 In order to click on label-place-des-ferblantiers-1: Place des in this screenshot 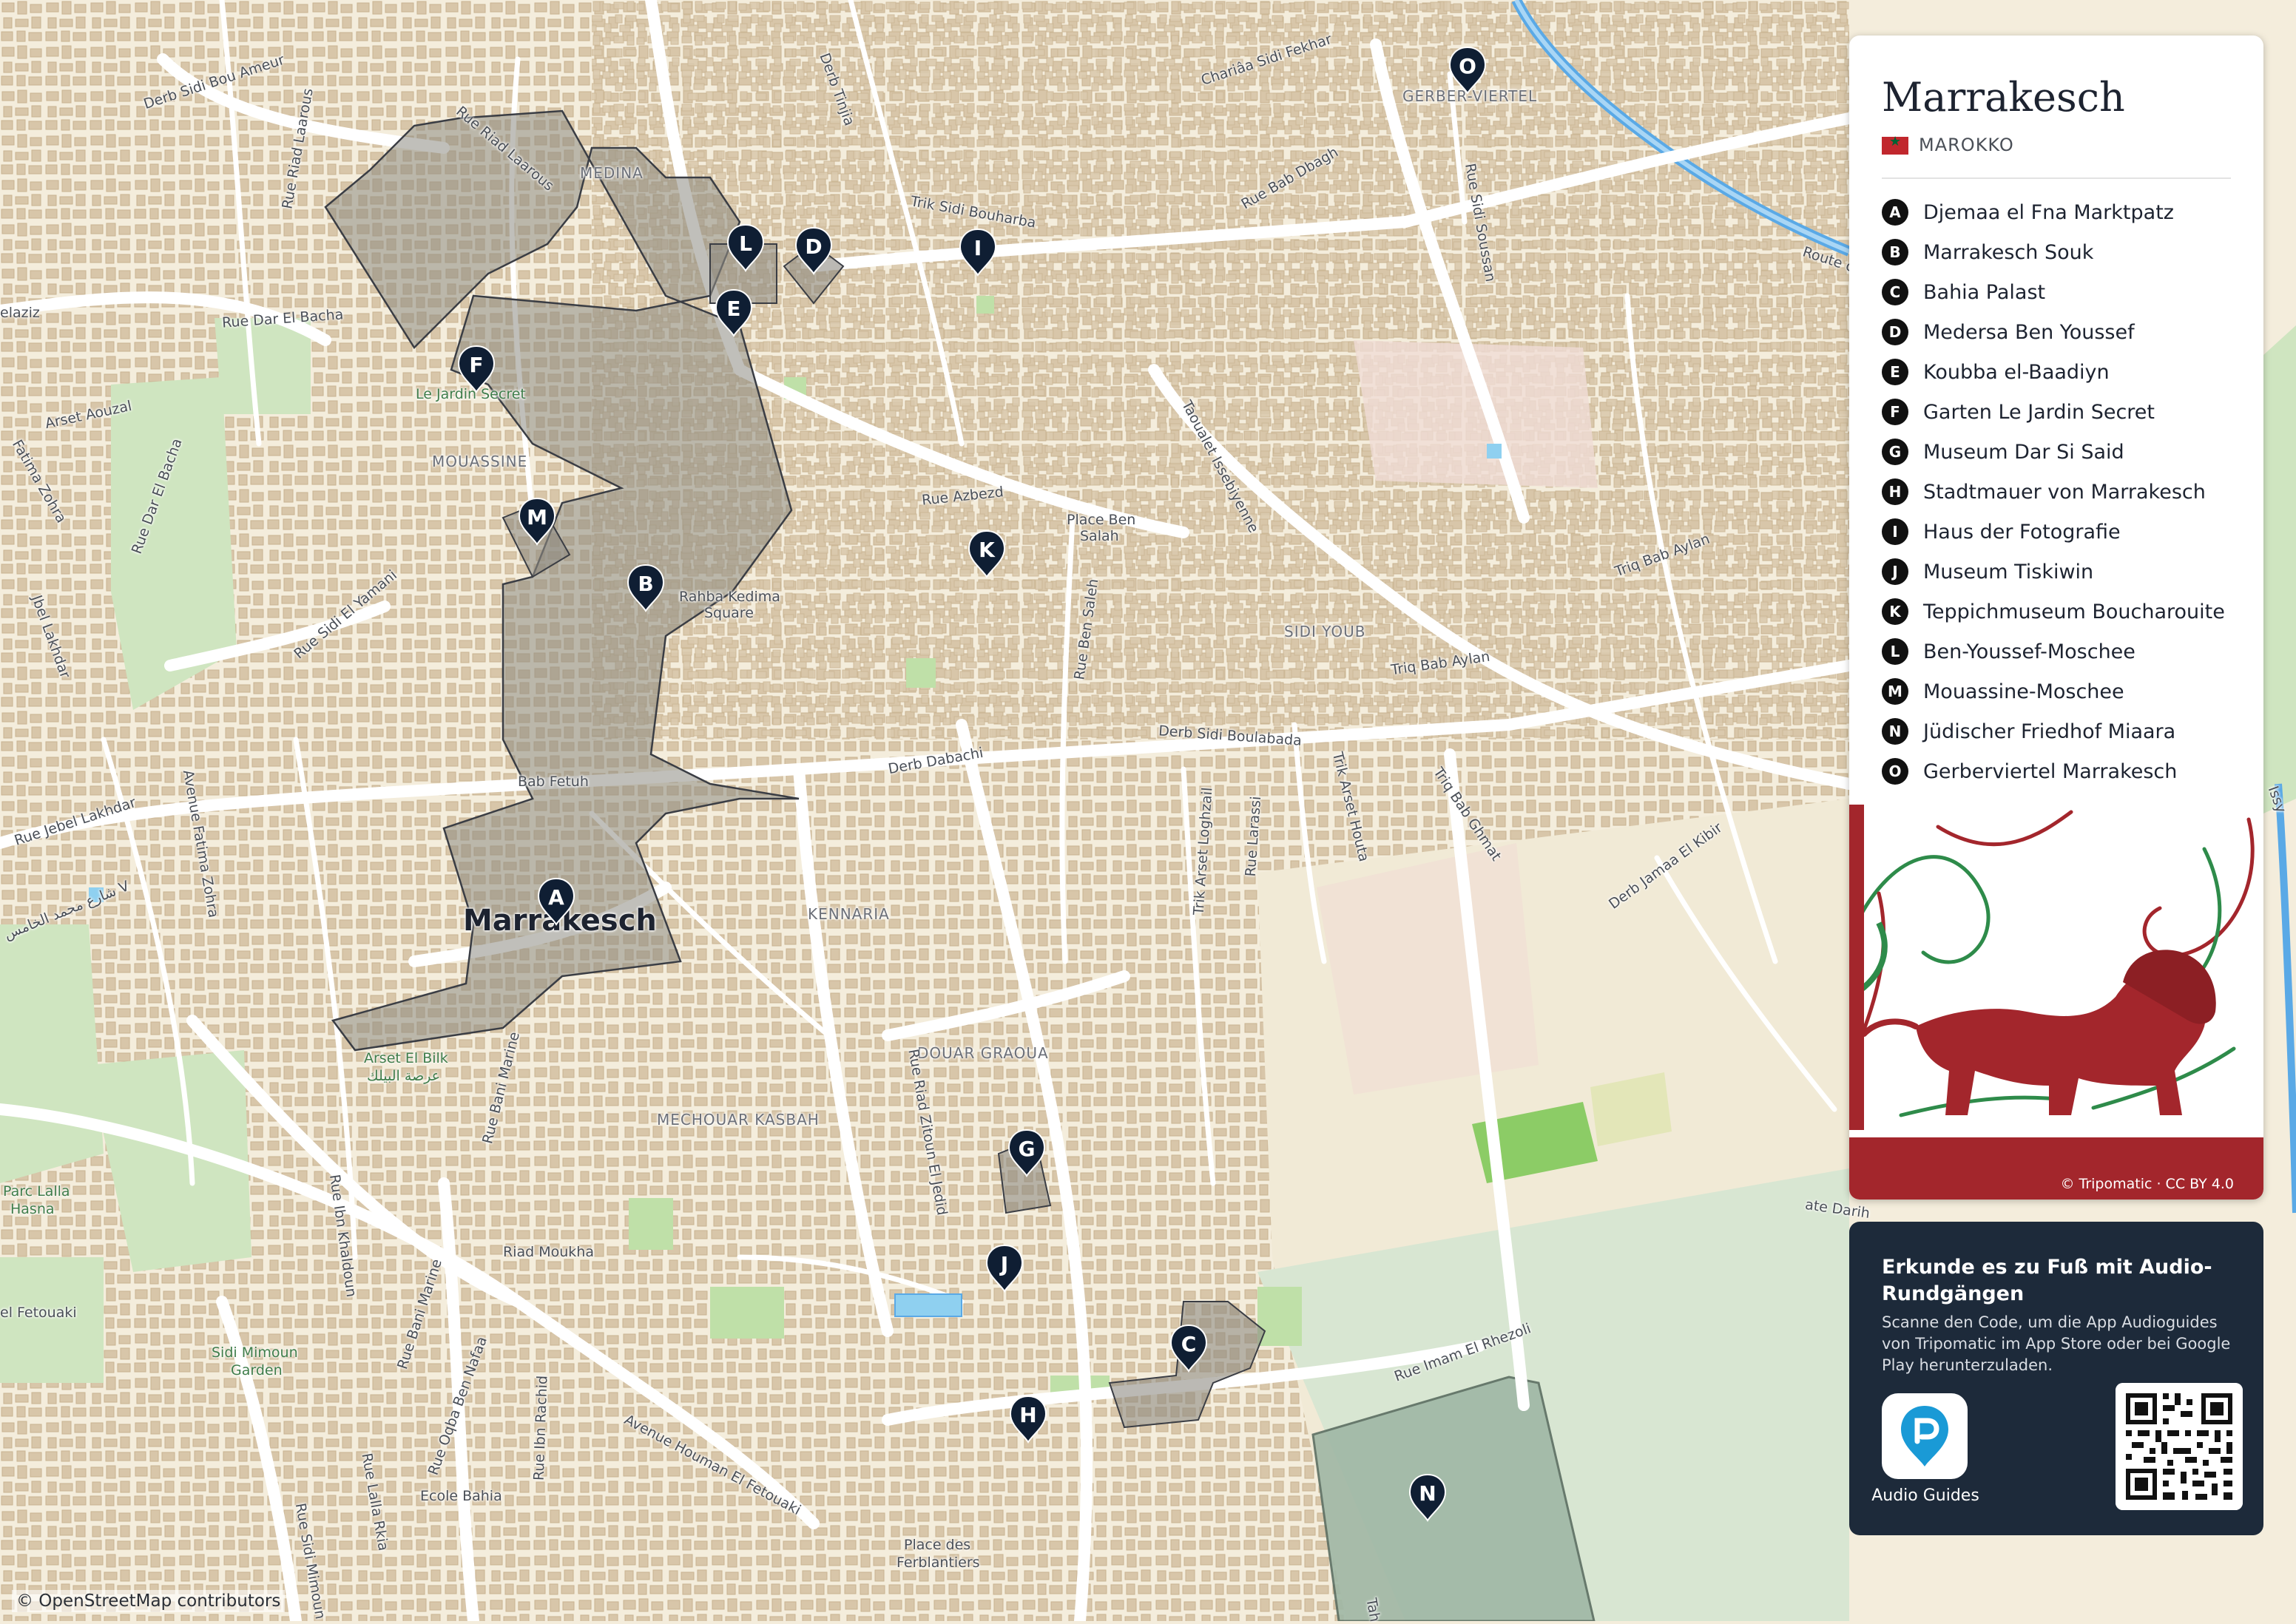, I will do `click(938, 1545)`.